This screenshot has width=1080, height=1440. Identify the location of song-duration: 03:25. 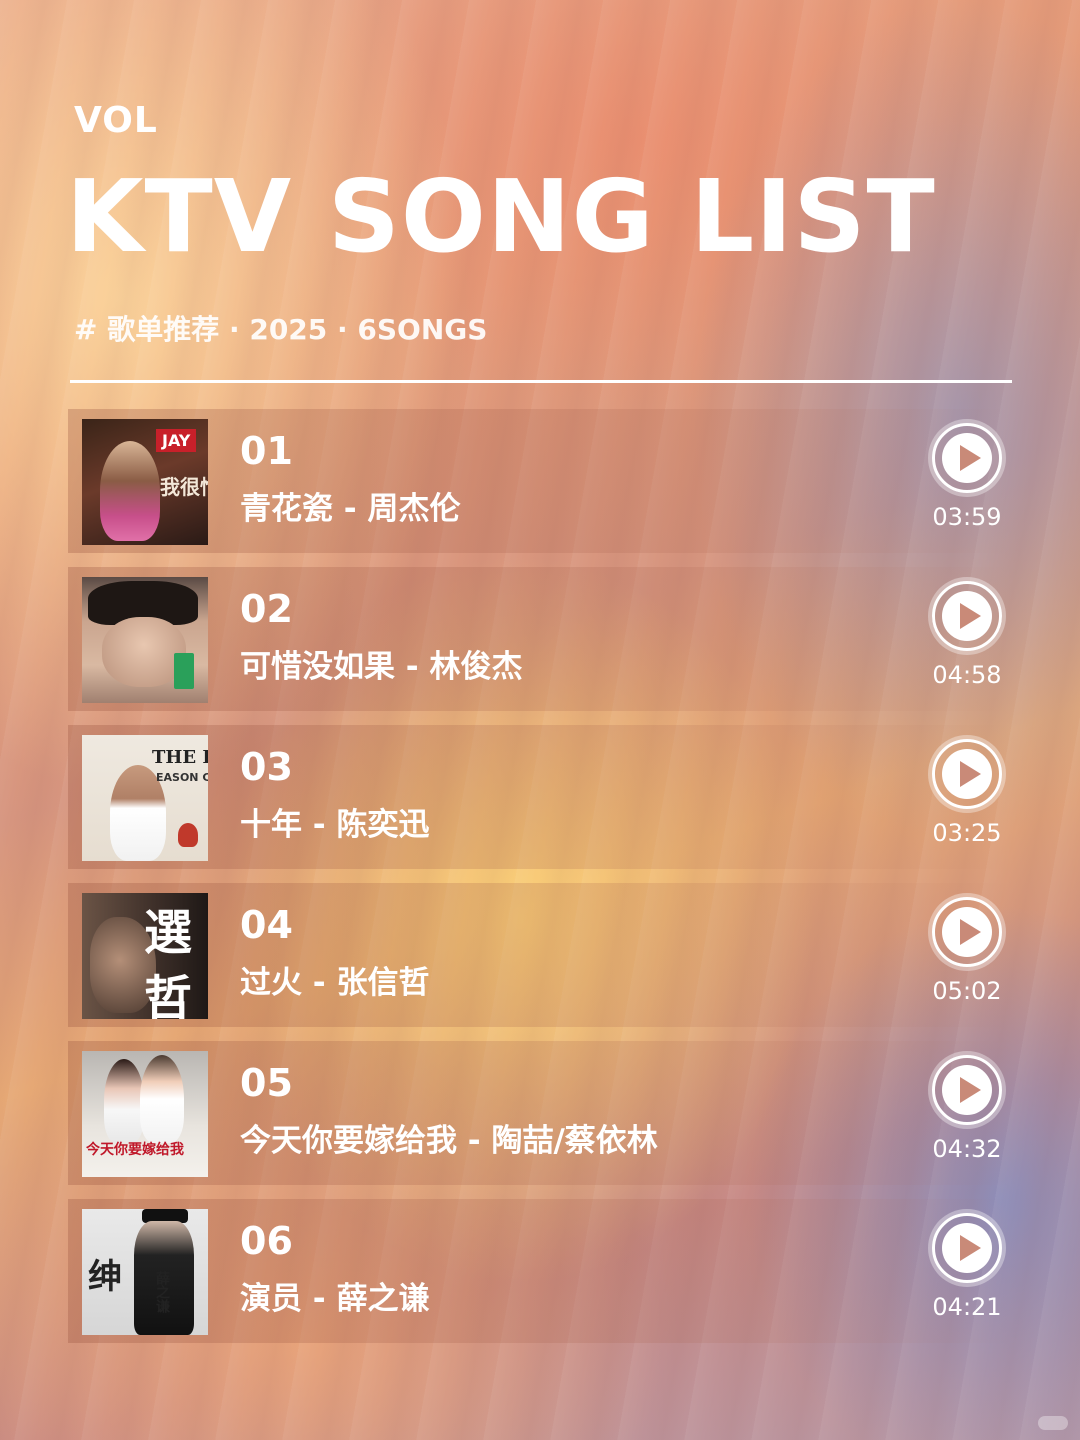
(967, 833).